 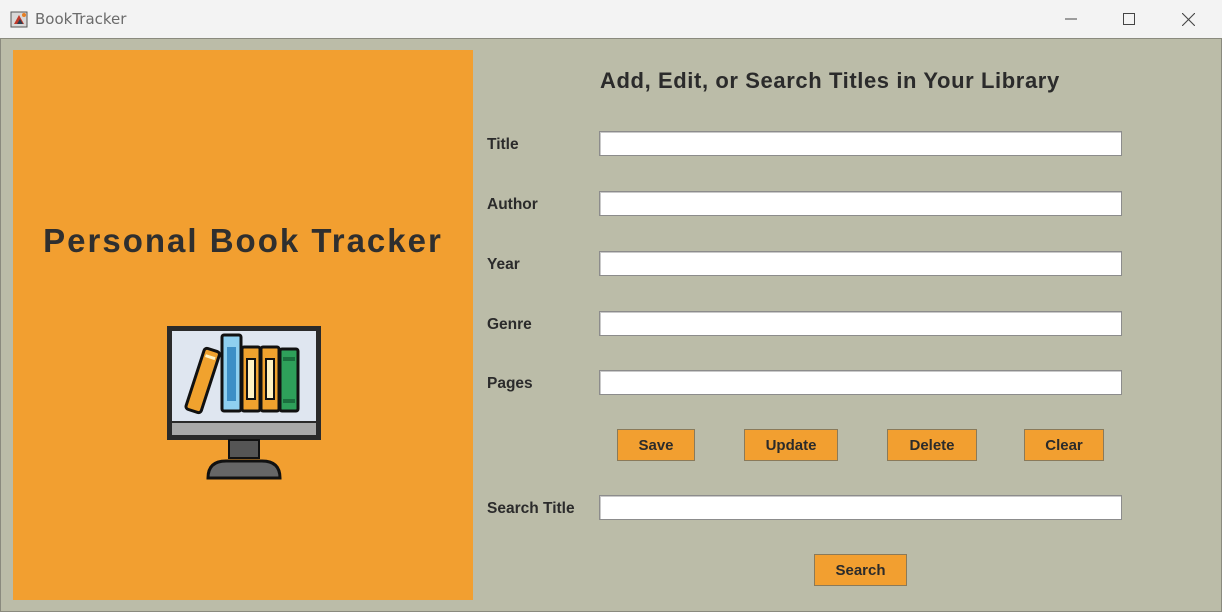 What do you see at coordinates (512, 204) in the screenshot?
I see `author-label: Author` at bounding box center [512, 204].